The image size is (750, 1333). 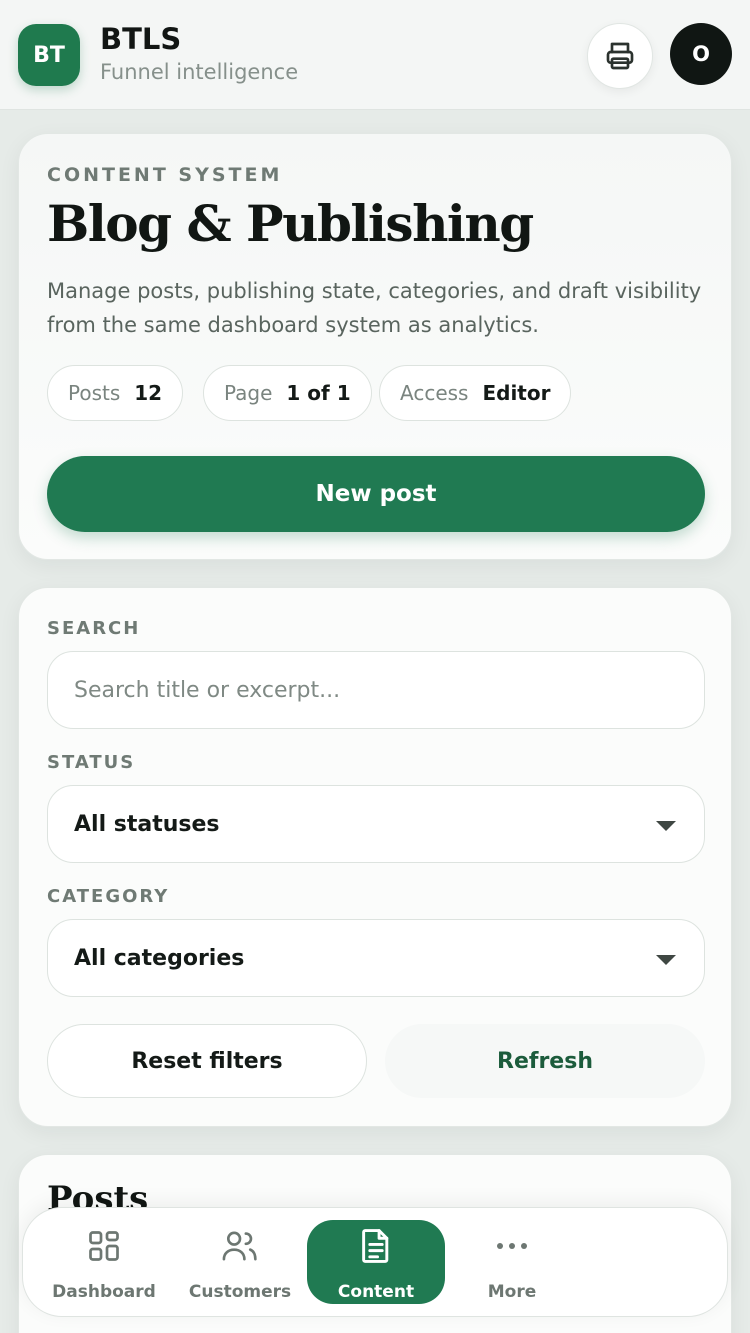 What do you see at coordinates (512, 1292) in the screenshot?
I see `nav-label: More` at bounding box center [512, 1292].